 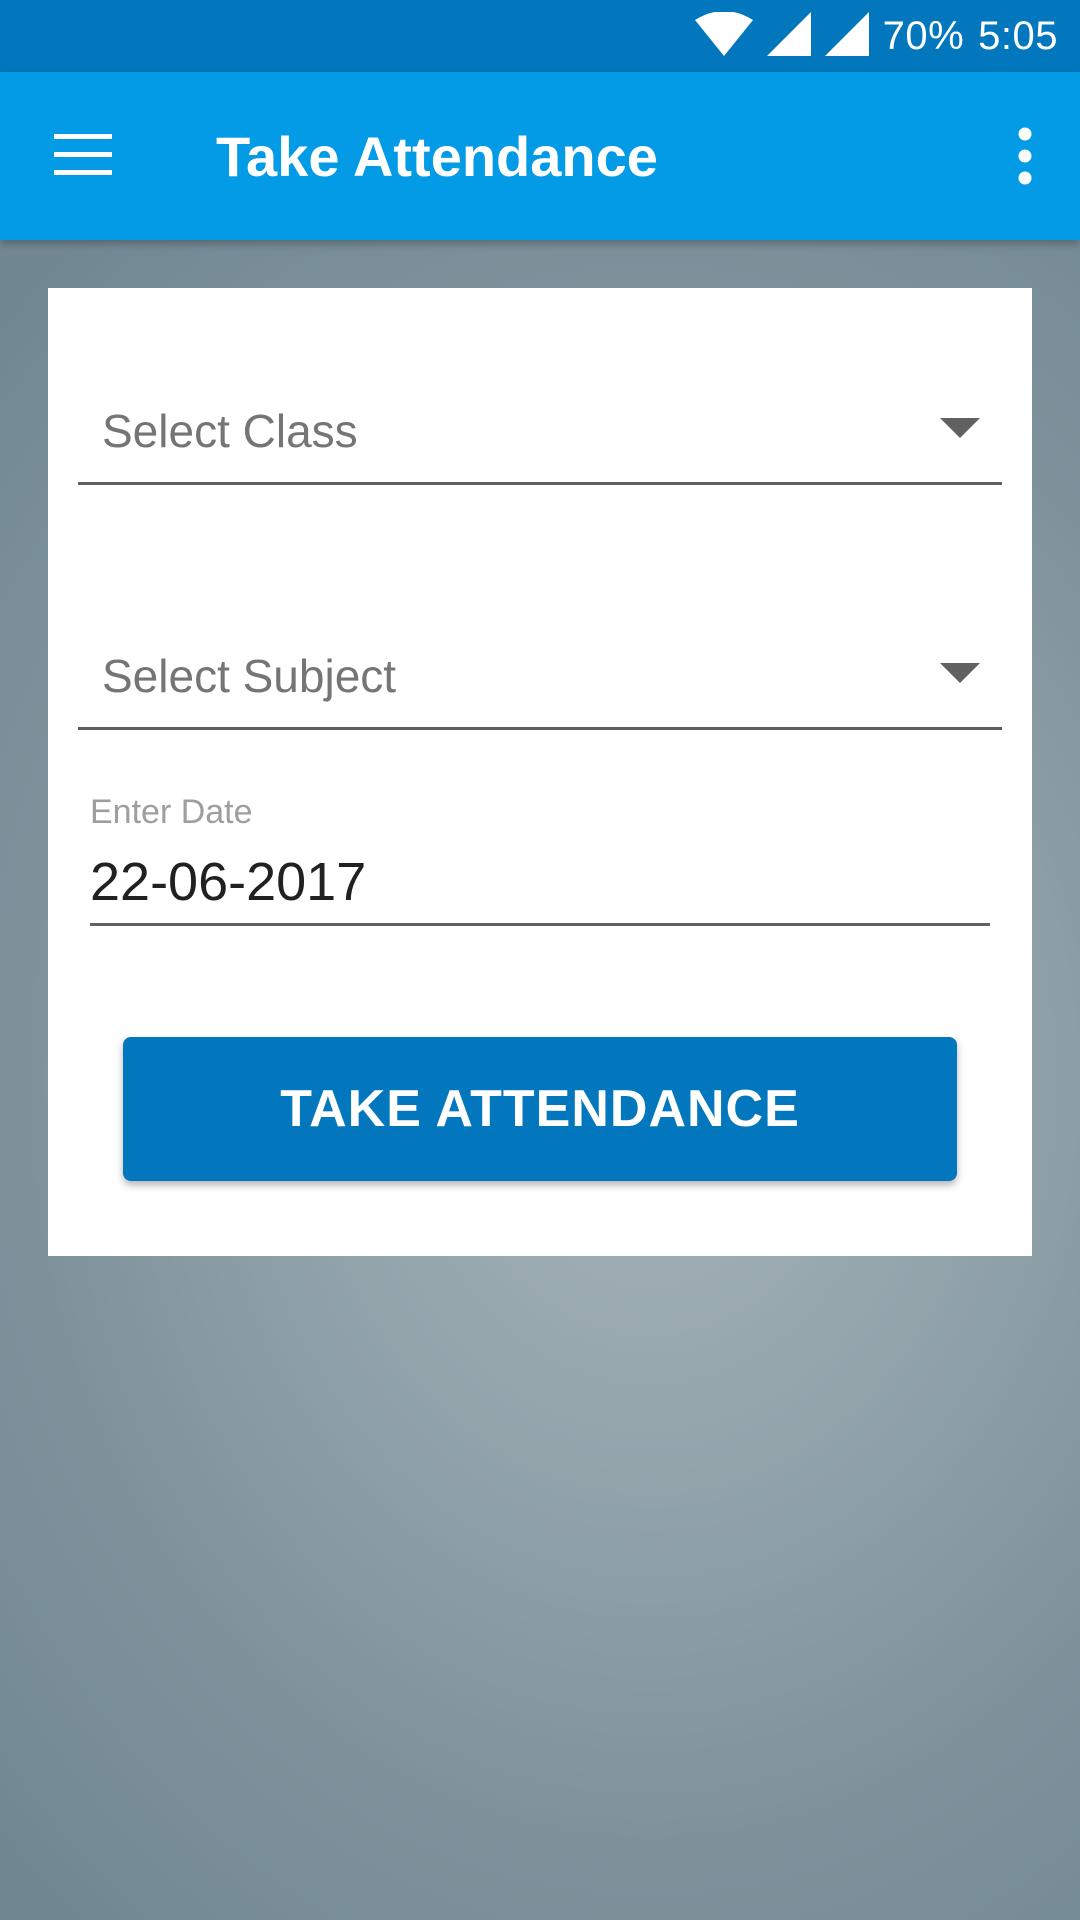 What do you see at coordinates (923, 35) in the screenshot?
I see `battery-percent: 70%` at bounding box center [923, 35].